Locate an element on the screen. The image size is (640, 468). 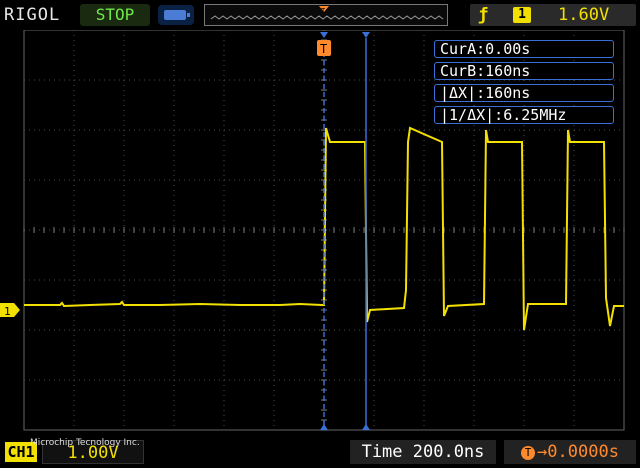
rising-edge-icon: ƒ is located at coordinates (483, 15).